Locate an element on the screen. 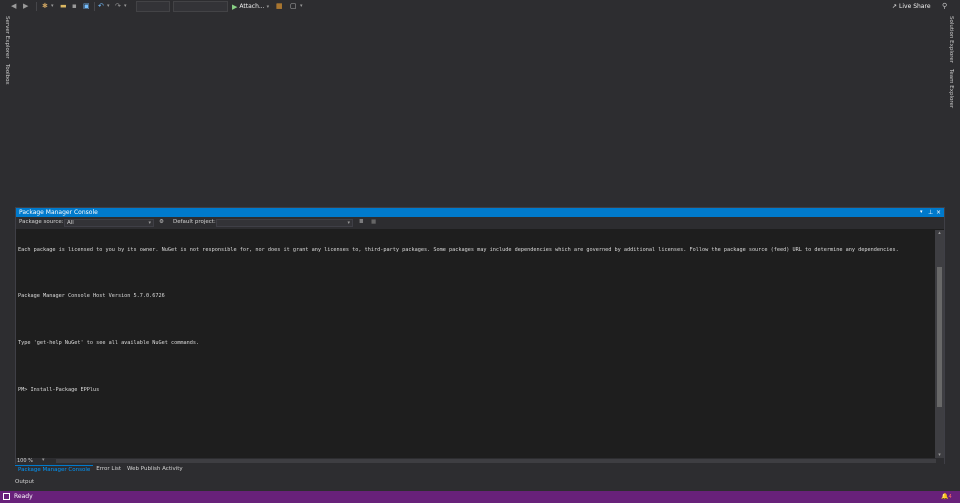 Image resolution: width=960 pixels, height=503 pixels. live-share-button: ↗ Live Share is located at coordinates (911, 6).